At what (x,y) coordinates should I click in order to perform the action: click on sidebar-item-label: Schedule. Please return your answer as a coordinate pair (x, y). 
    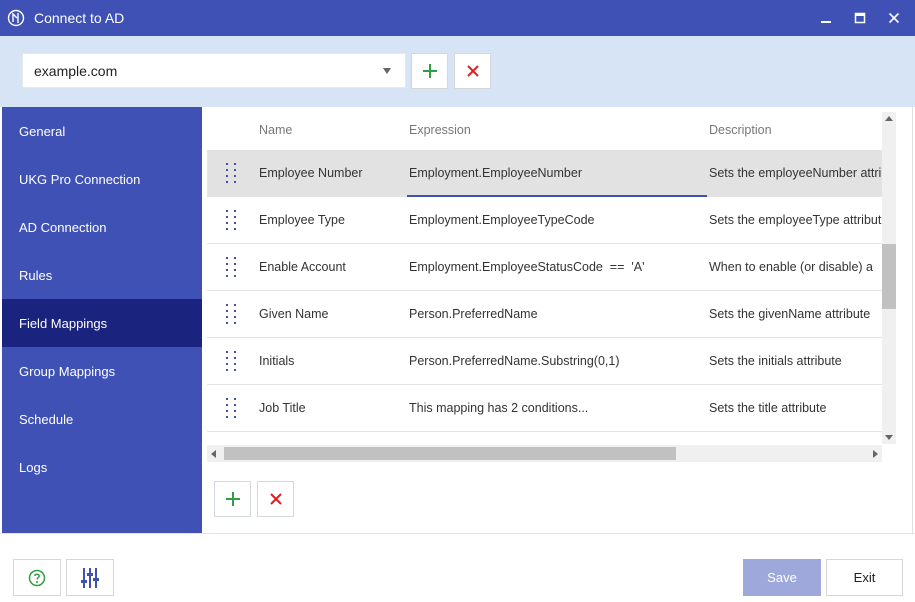
    Looking at the image, I should click on (46, 419).